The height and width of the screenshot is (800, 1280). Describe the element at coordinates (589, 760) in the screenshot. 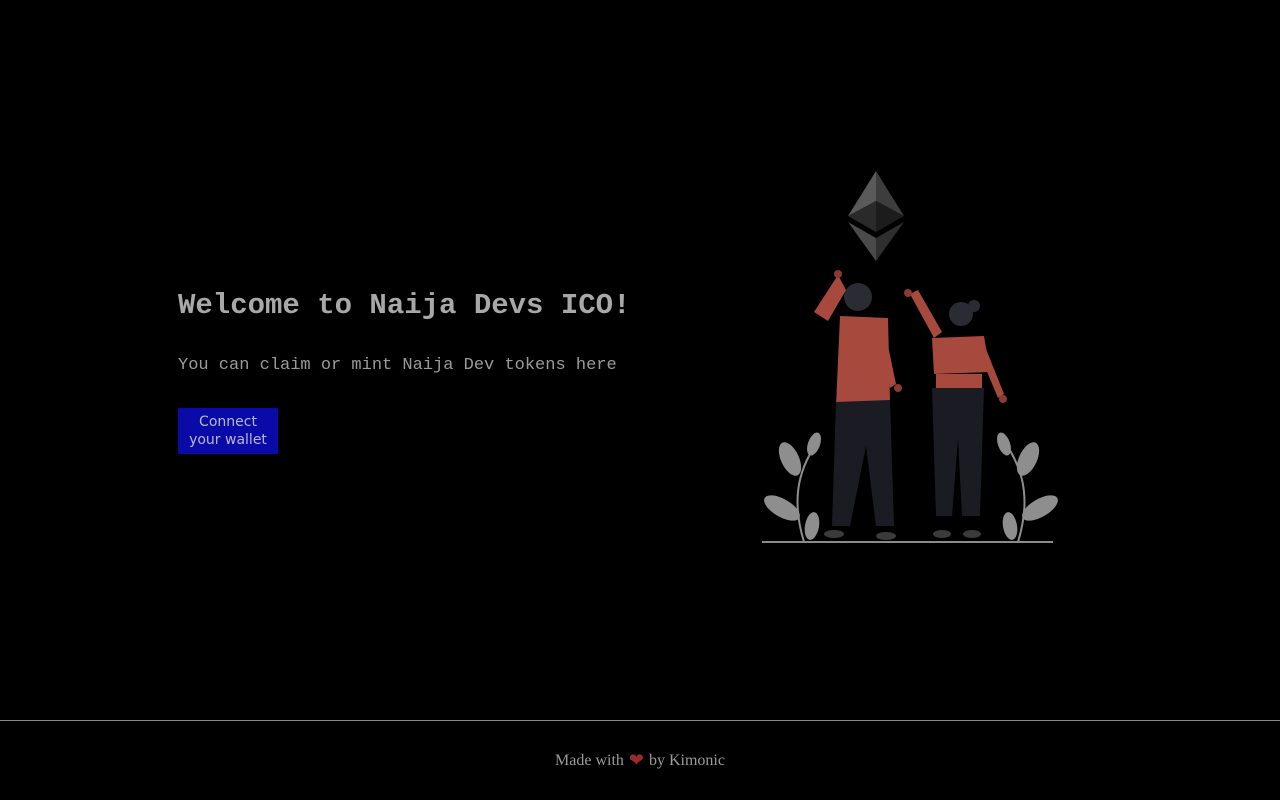

I see `footer-prefix: Made with` at that location.